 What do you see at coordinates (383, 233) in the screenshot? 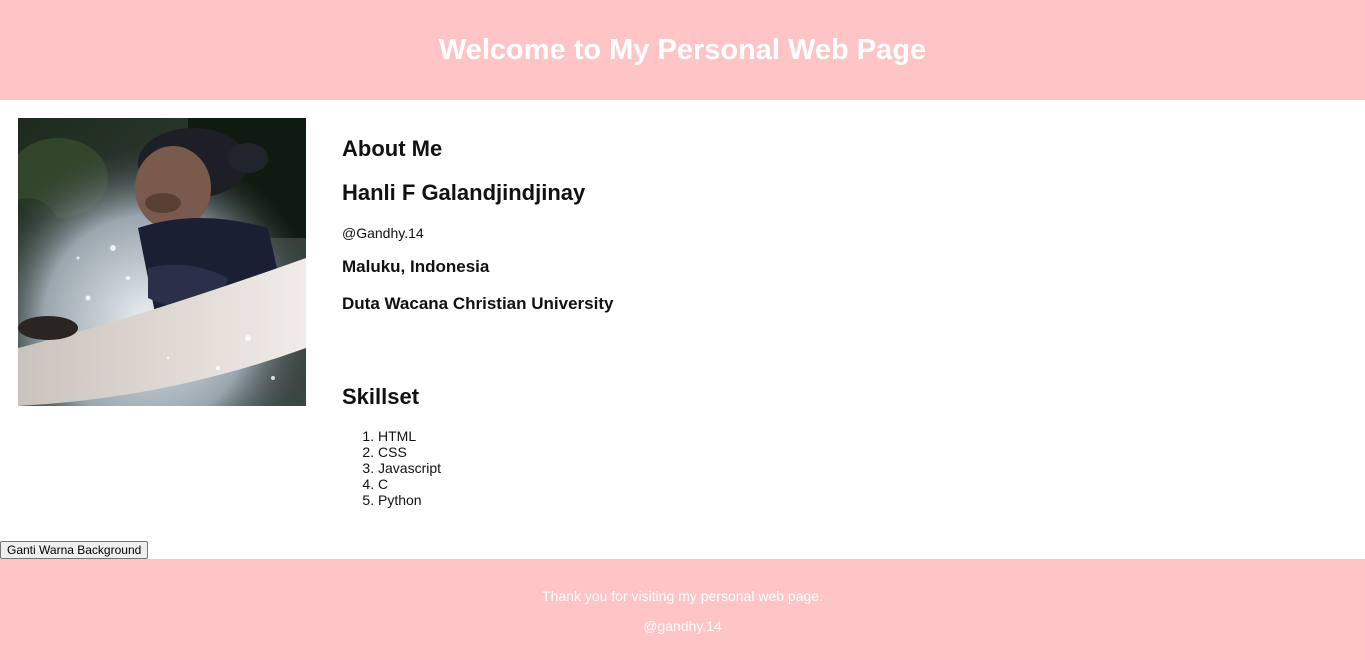
I see `profile-handle: @Gandhy.14` at bounding box center [383, 233].